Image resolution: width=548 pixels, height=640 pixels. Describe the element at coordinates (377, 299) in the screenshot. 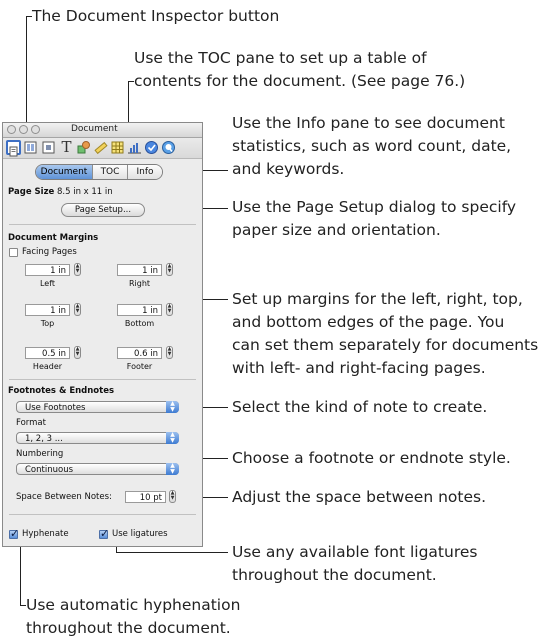

I see `callout-margins-1: Set up margins for the left, right, top,` at that location.